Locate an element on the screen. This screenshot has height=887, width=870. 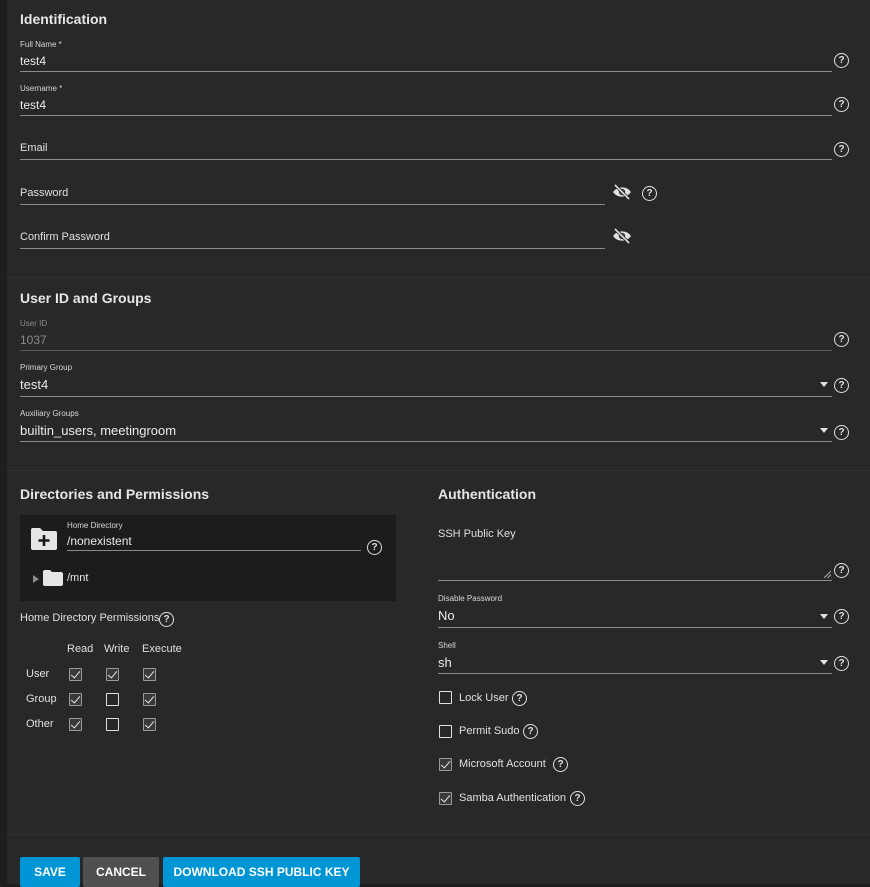
lock-user-label: Lock User is located at coordinates (484, 698).